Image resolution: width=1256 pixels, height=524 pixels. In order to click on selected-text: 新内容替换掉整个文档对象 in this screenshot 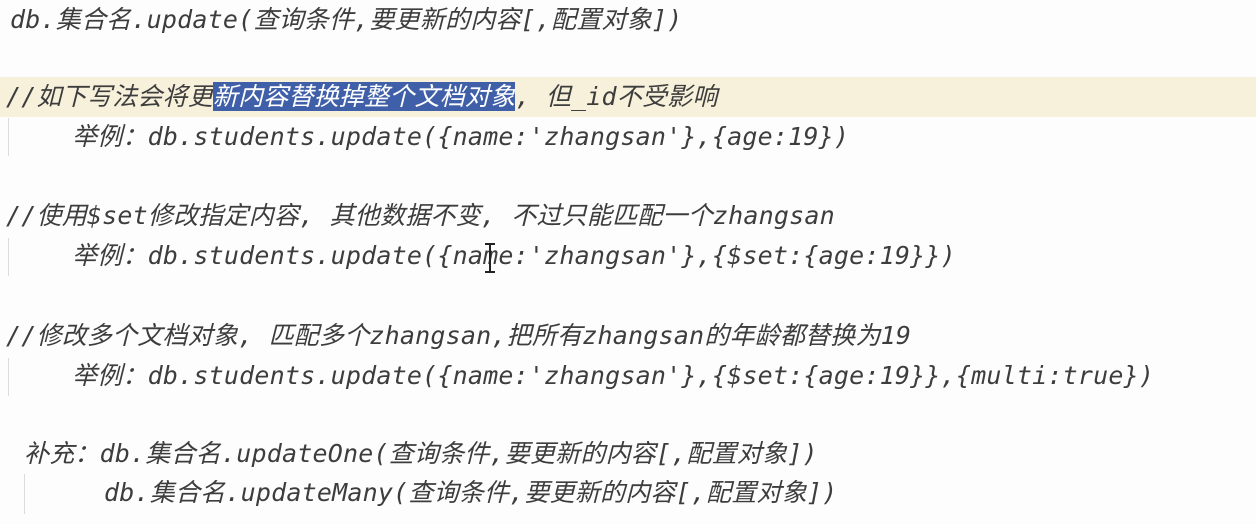, I will do `click(364, 96)`.